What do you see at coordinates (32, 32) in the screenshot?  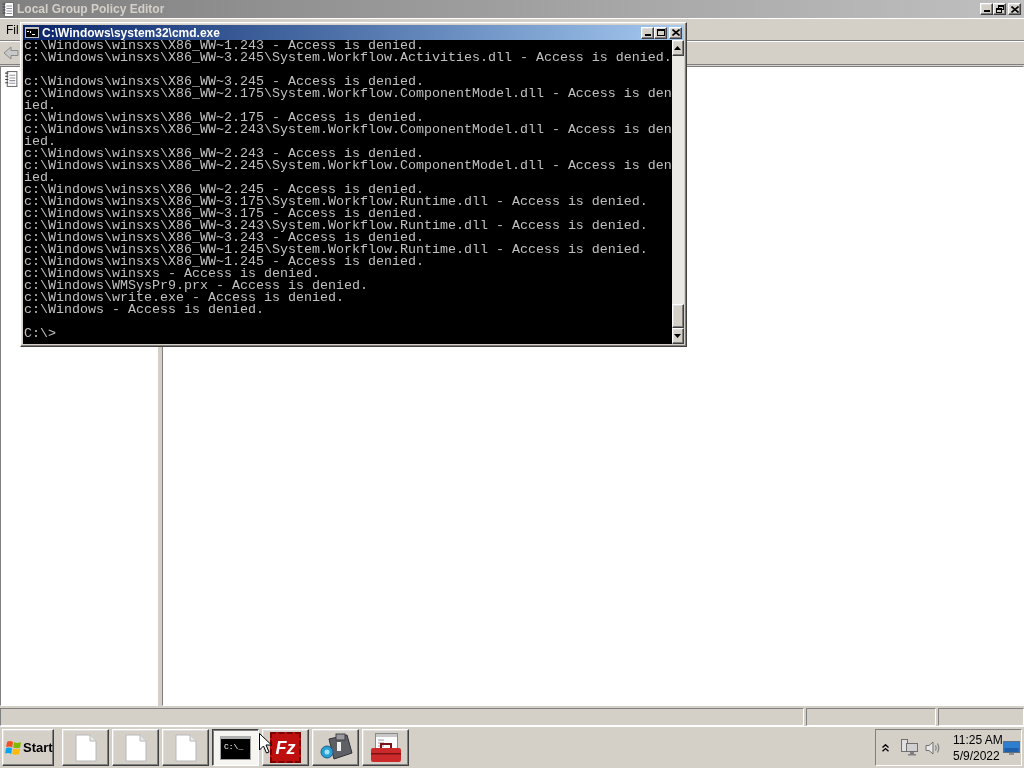 I see `console-icon` at bounding box center [32, 32].